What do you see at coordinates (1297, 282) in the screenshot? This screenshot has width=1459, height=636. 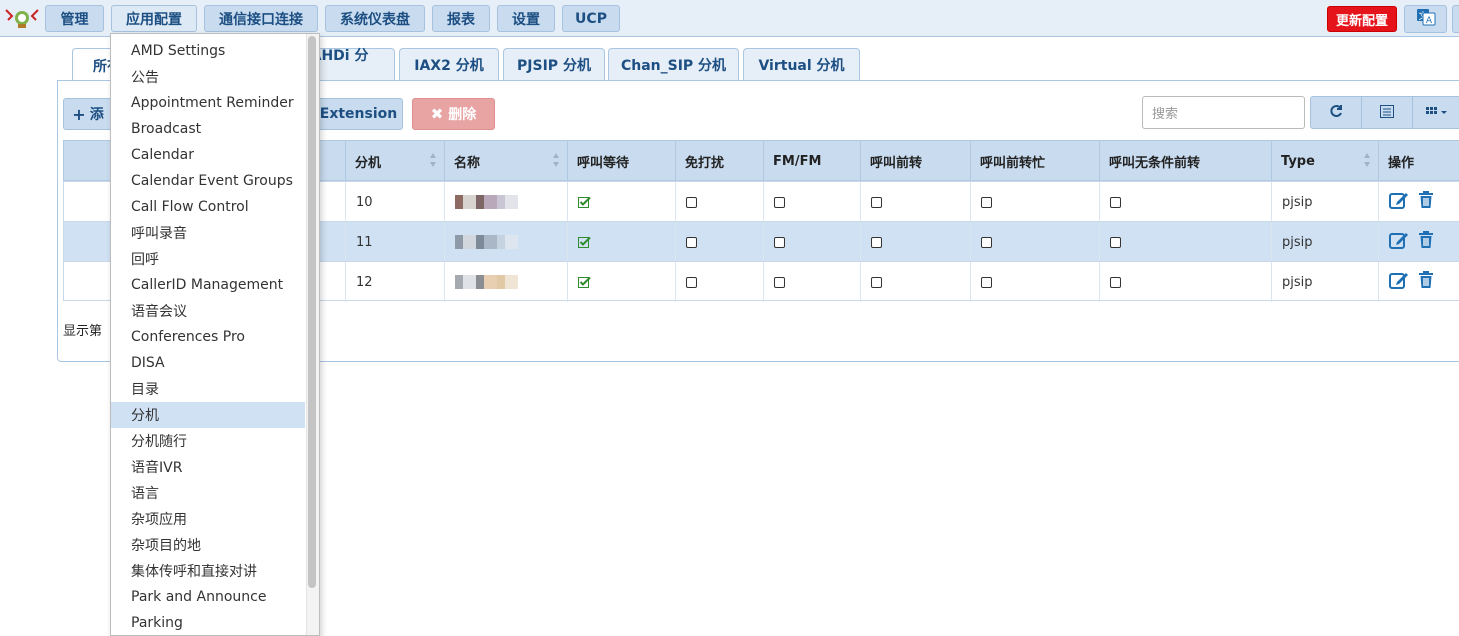 I see `type-value: pjsip` at bounding box center [1297, 282].